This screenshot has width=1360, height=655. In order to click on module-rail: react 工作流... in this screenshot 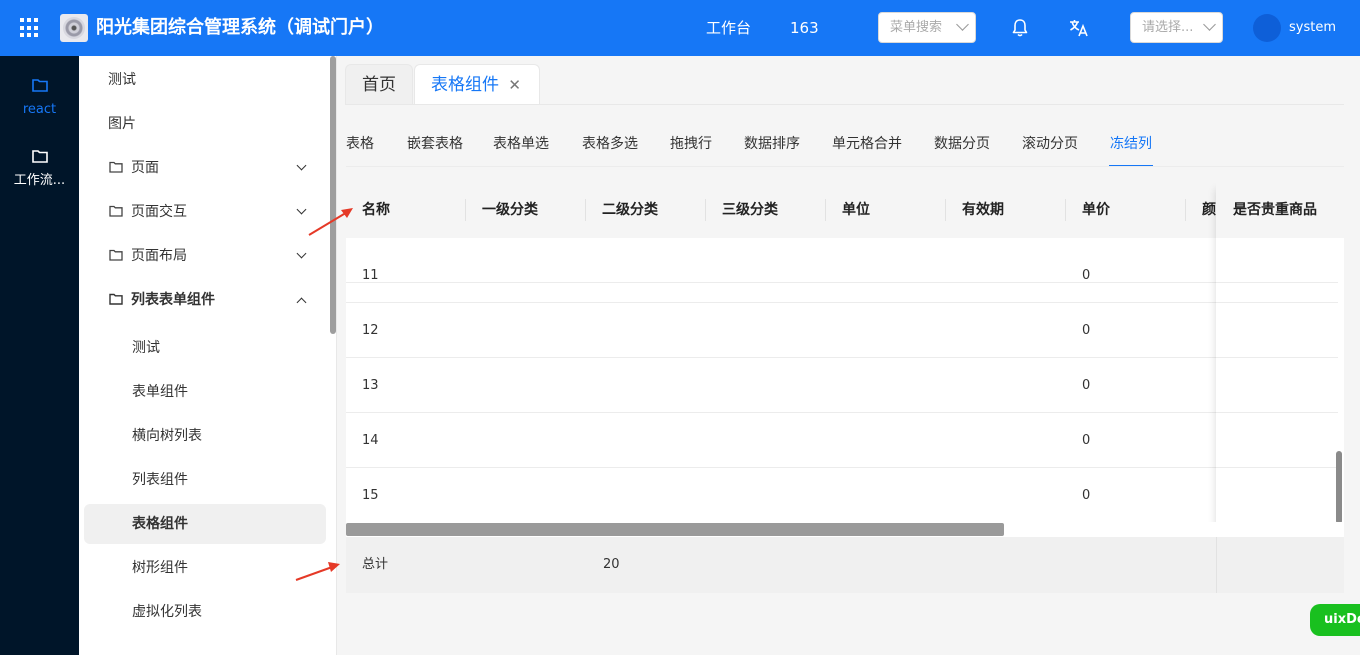, I will do `click(39, 355)`.